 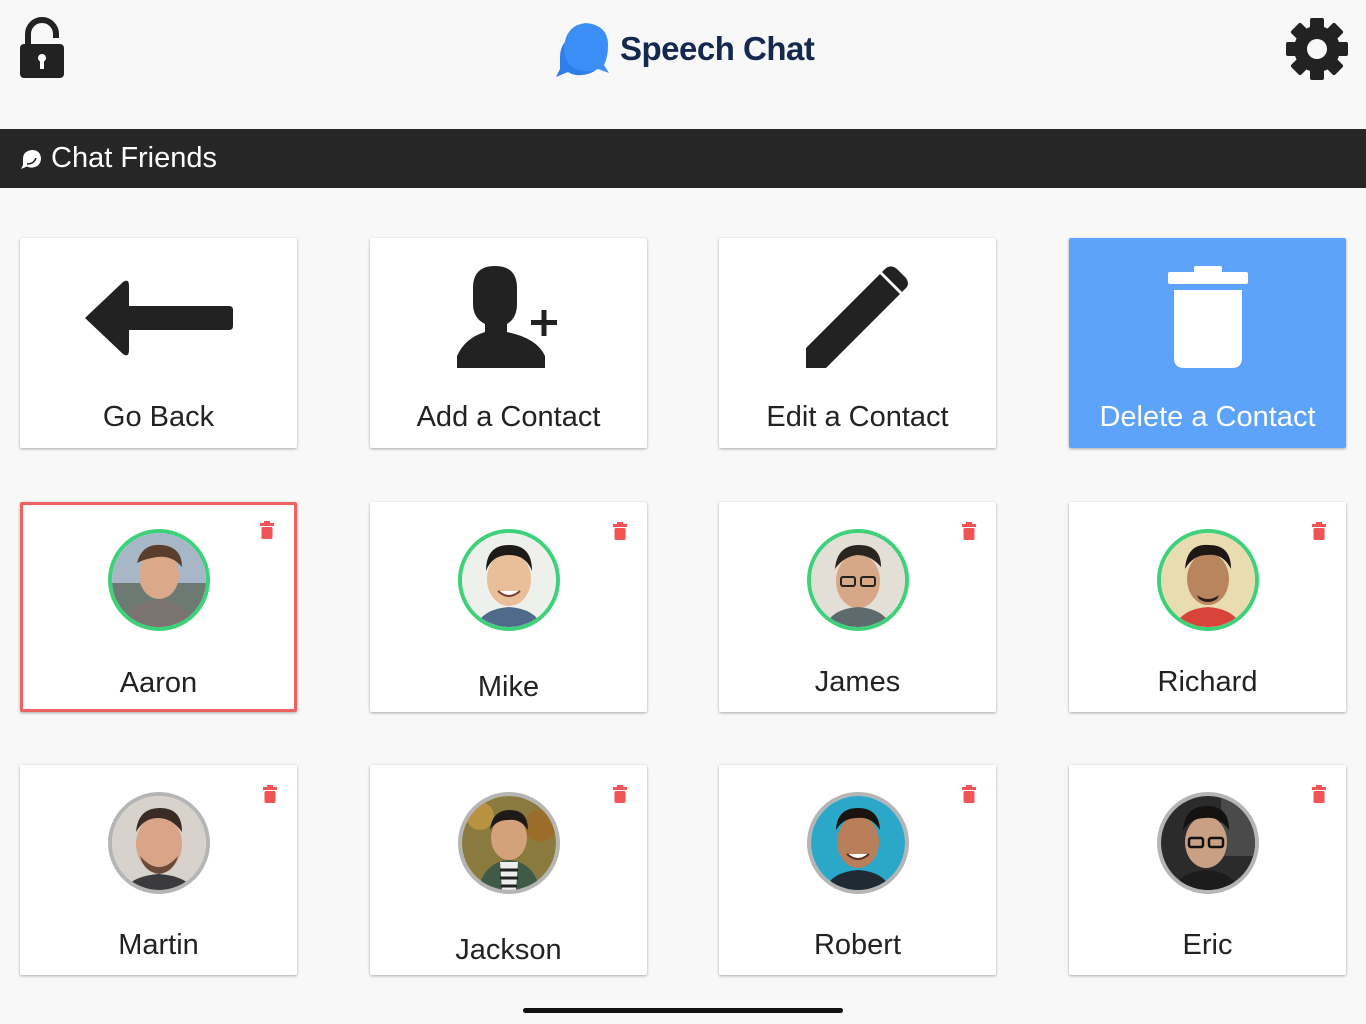 I want to click on edit-contact-button: Edit a Contact, so click(x=857, y=343).